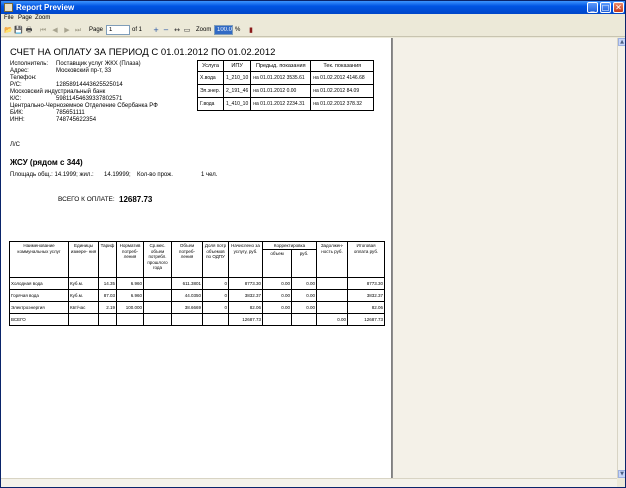  What do you see at coordinates (215, 283) in the screenshot?
I see `row-cell: 0` at bounding box center [215, 283].